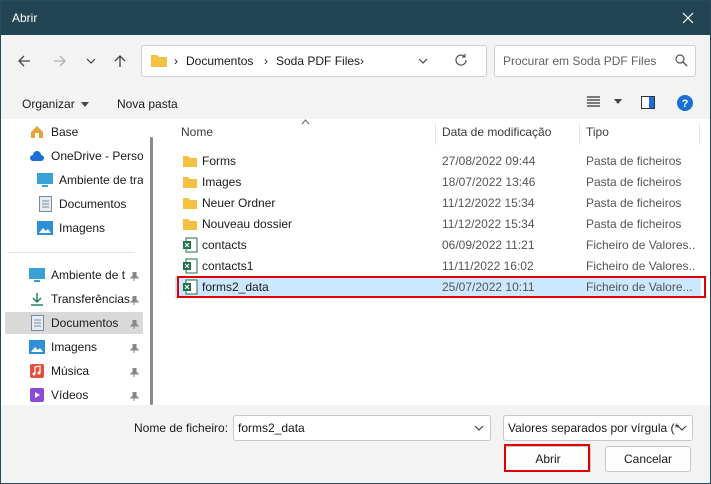 Image resolution: width=711 pixels, height=484 pixels. I want to click on forward-button, so click(60, 61).